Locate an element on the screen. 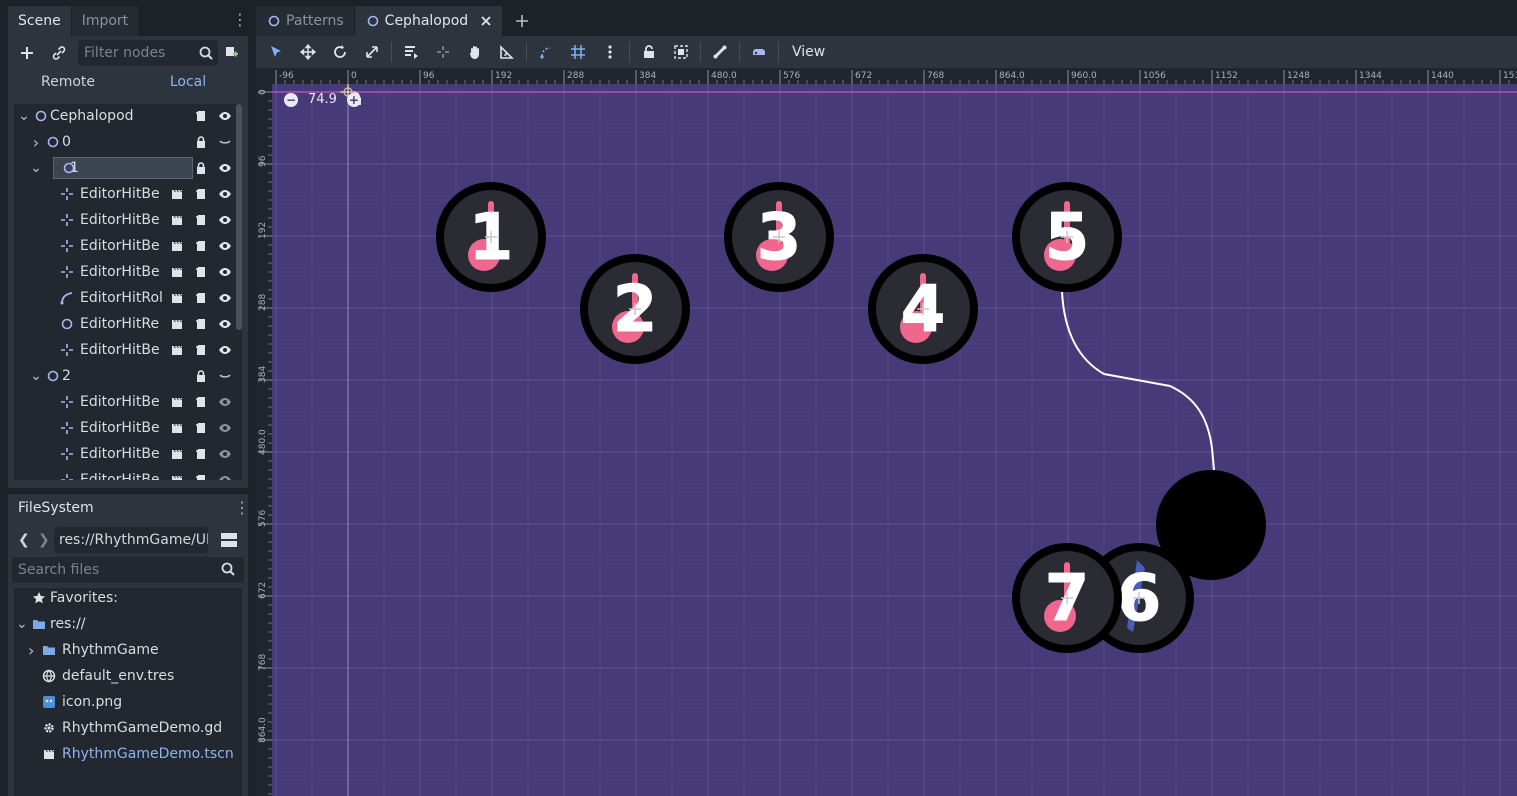  tree-node: ⌄ 1 is located at coordinates (128, 168).